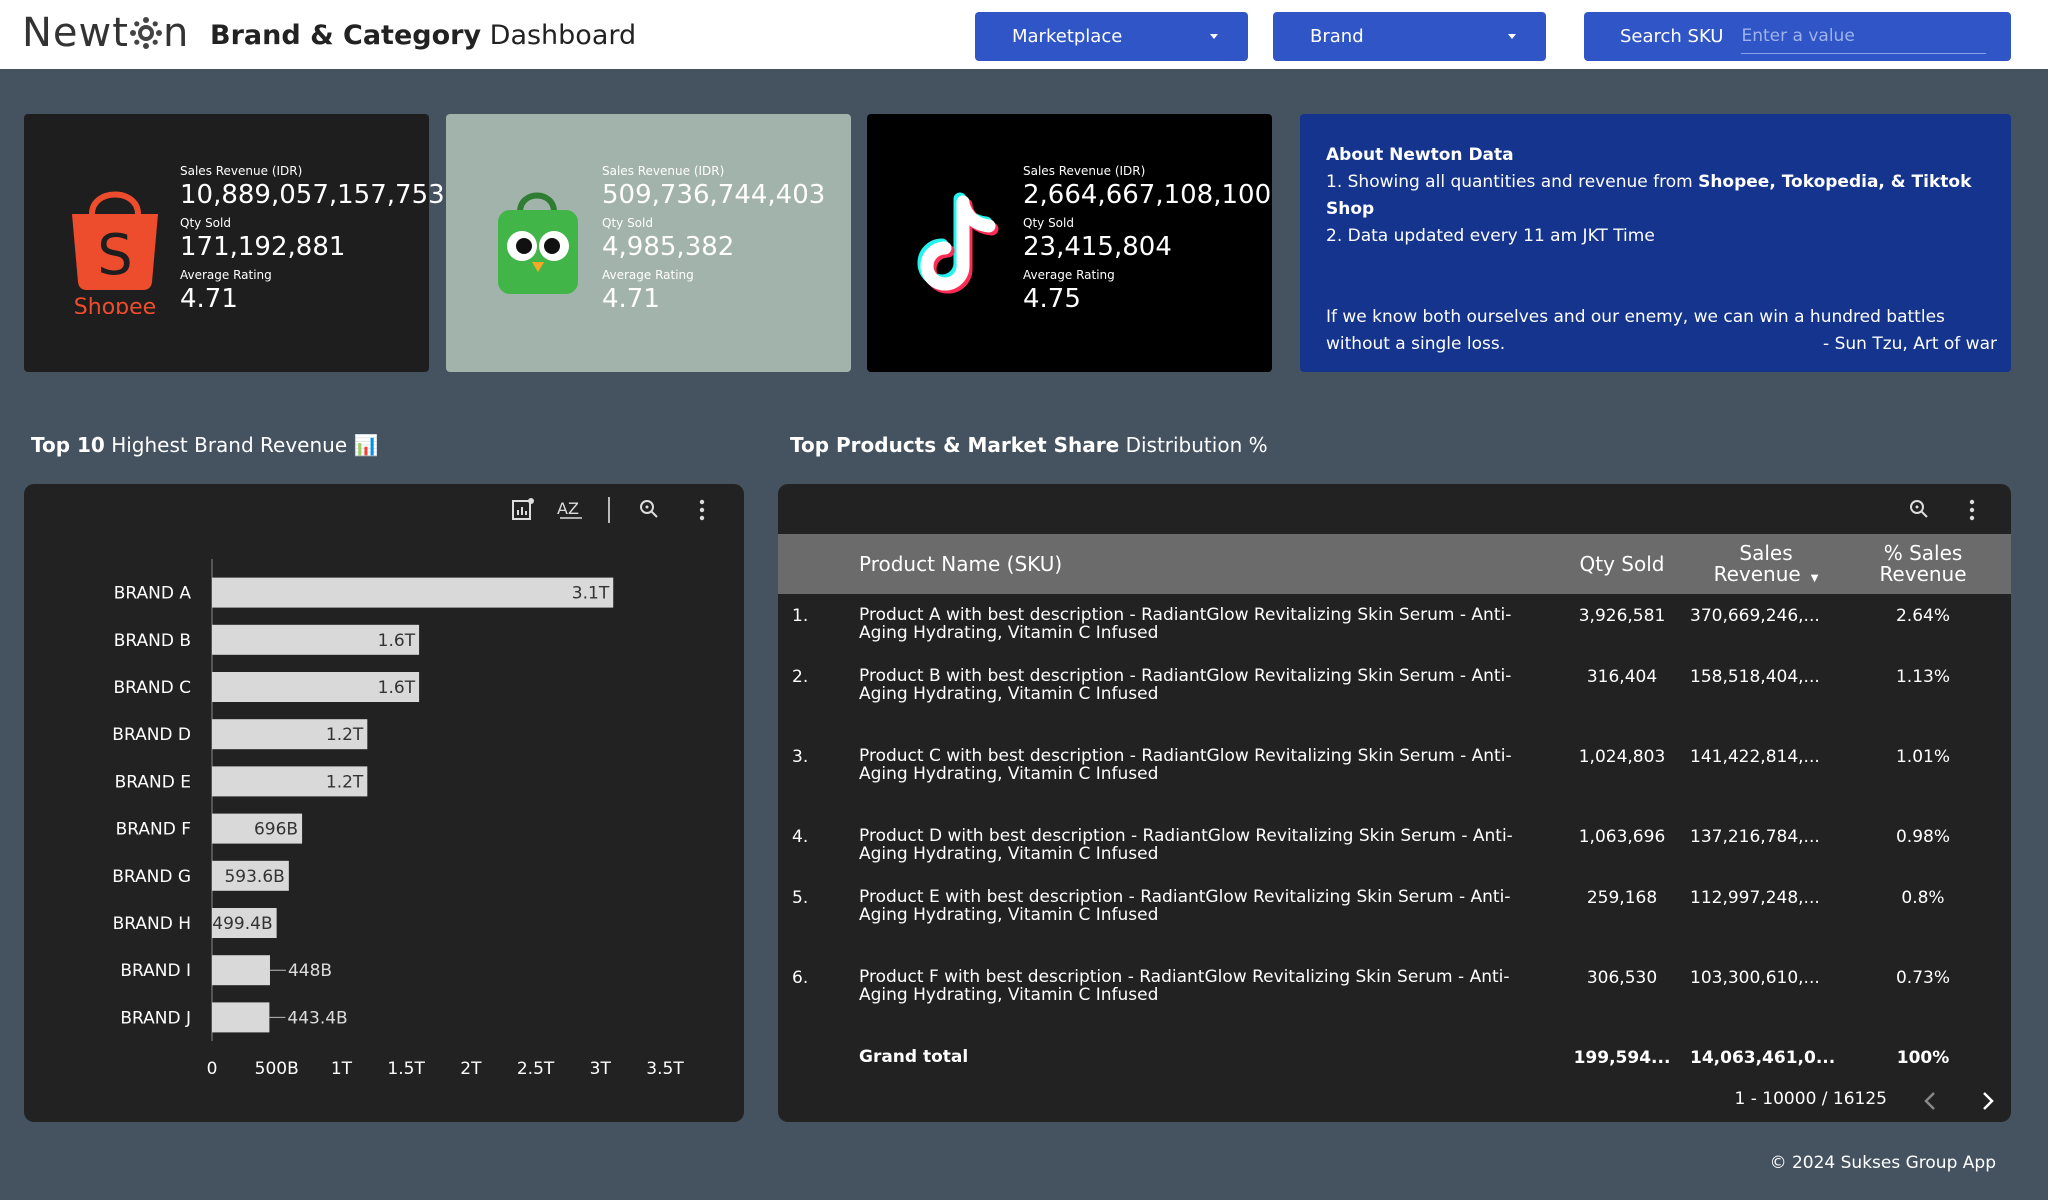 Image resolution: width=2048 pixels, height=1200 pixels. I want to click on bar-category-label: BRAND G, so click(151, 877).